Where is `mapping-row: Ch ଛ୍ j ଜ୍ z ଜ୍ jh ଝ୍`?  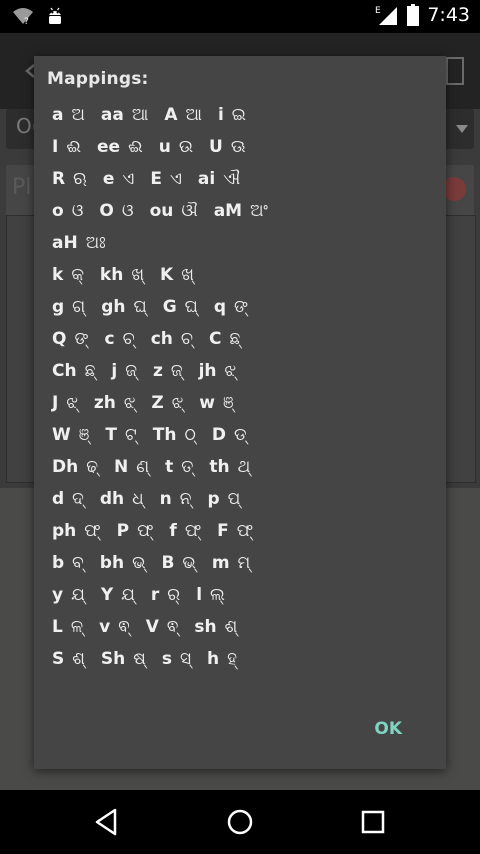
mapping-row: Ch ଛ୍ j ଜ୍ z ଜ୍ jh ଝ୍ is located at coordinates (168, 371).